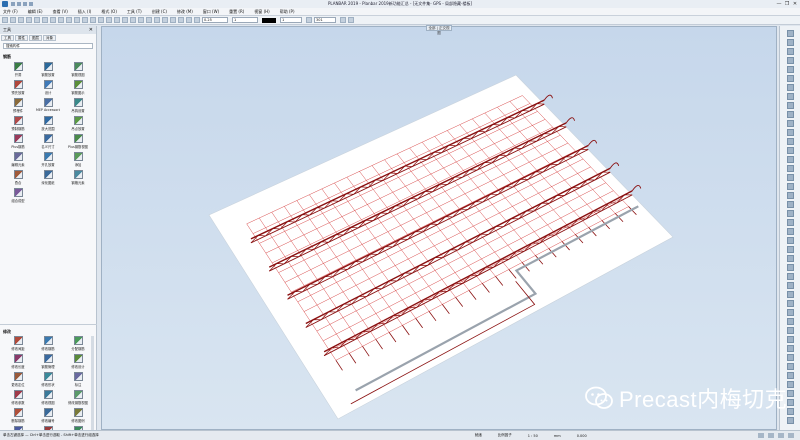 This screenshot has width=800, height=440. What do you see at coordinates (78, 415) in the screenshot?
I see `modify-tool: 修改图例` at bounding box center [78, 415].